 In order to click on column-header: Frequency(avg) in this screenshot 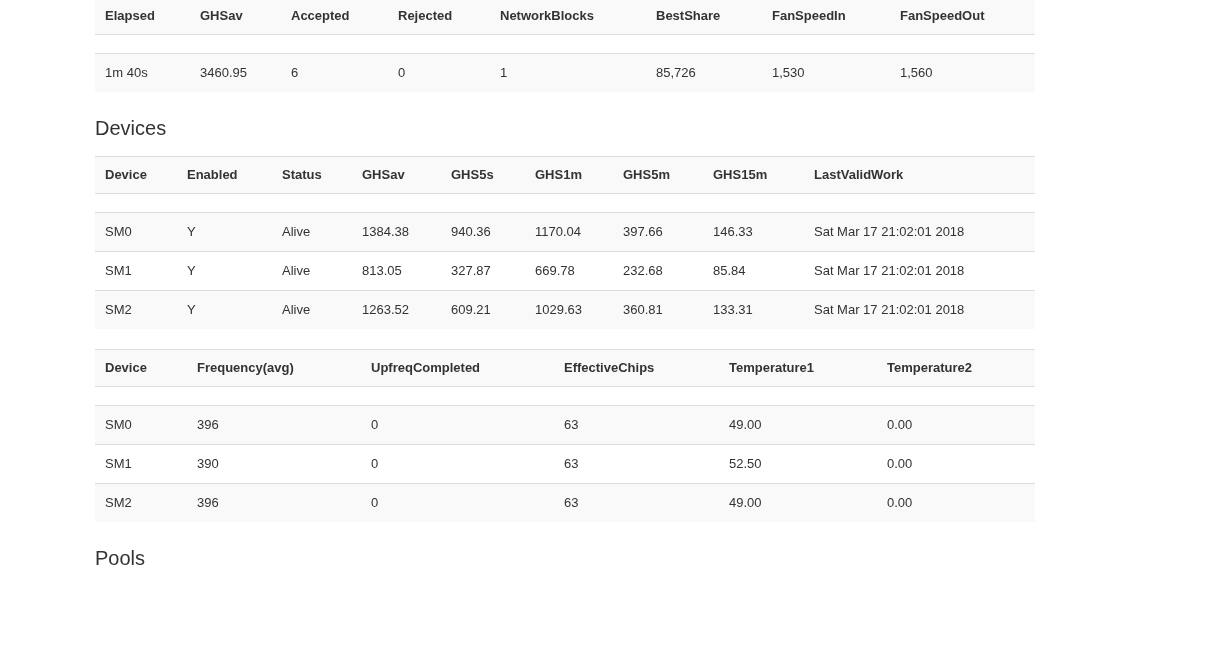, I will do `click(274, 368)`.